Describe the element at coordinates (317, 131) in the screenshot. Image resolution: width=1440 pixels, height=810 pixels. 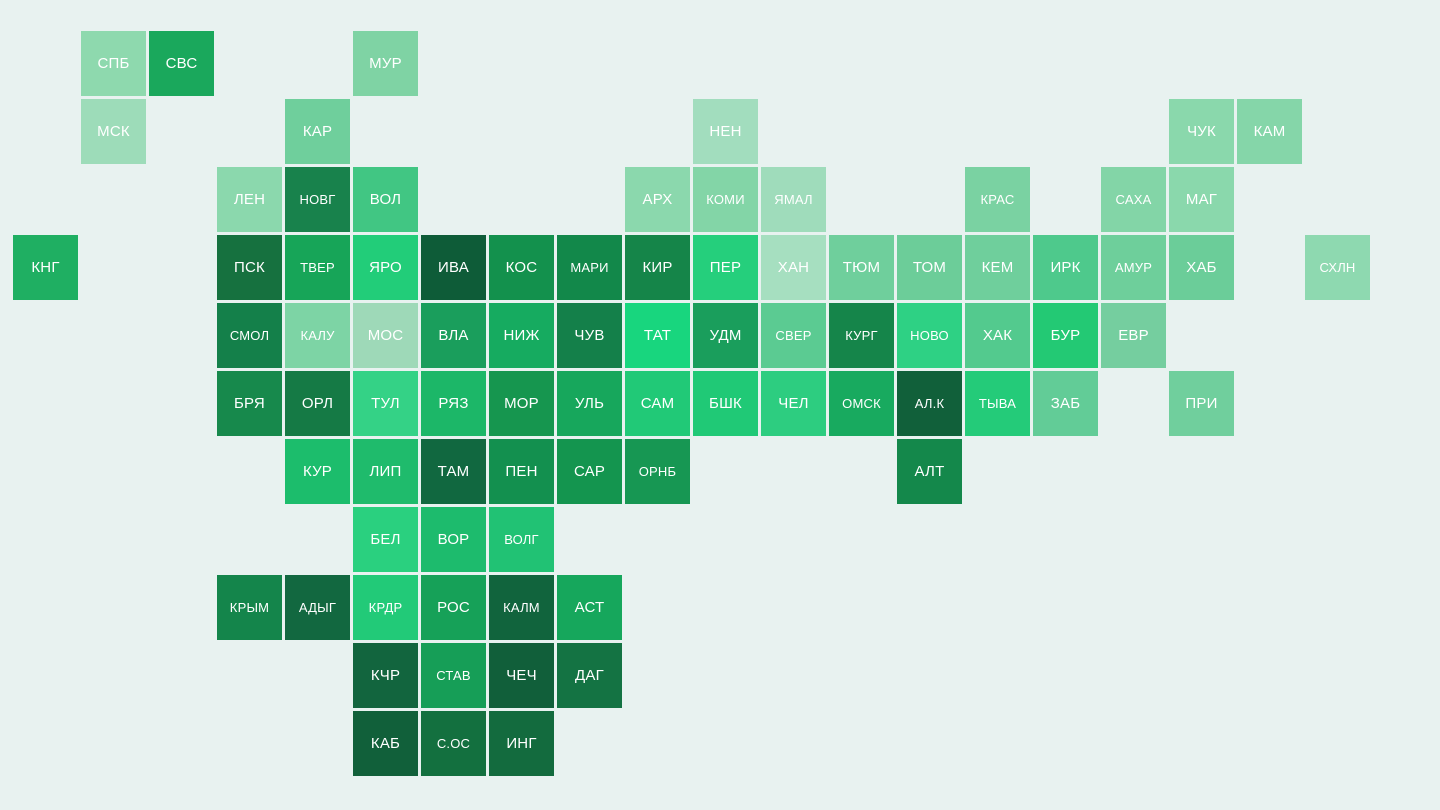
I see `region-tile: КАР` at that location.